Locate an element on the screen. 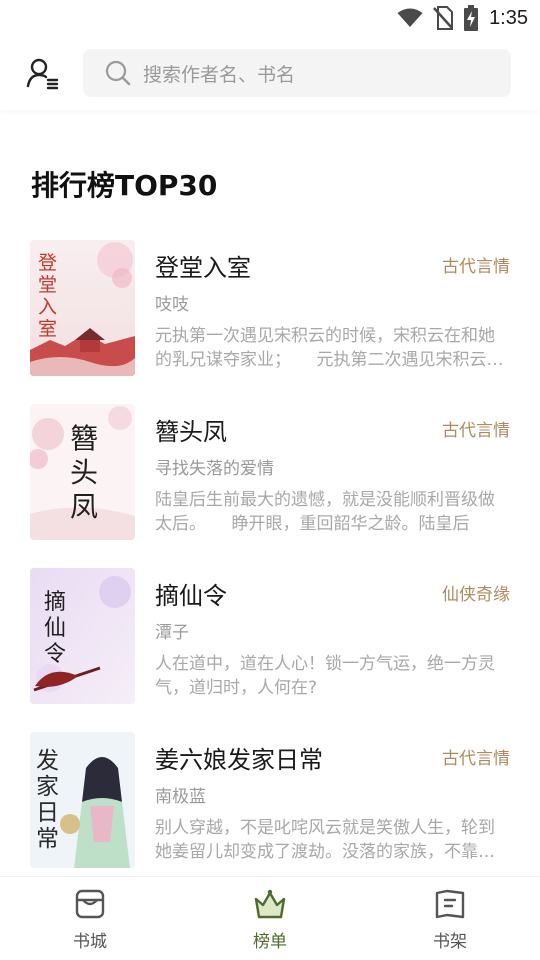 This screenshot has width=540, height=960. user-menu-icon is located at coordinates (43, 73).